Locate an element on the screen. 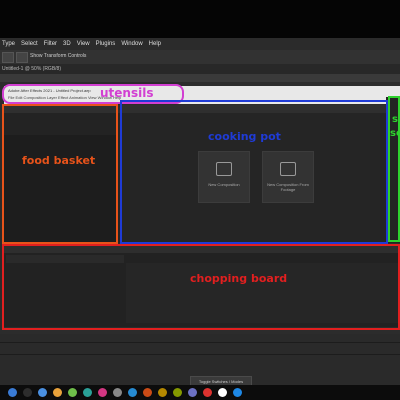 The width and height of the screenshot is (400, 400). food-basket-annotation-box is located at coordinates (60, 174).